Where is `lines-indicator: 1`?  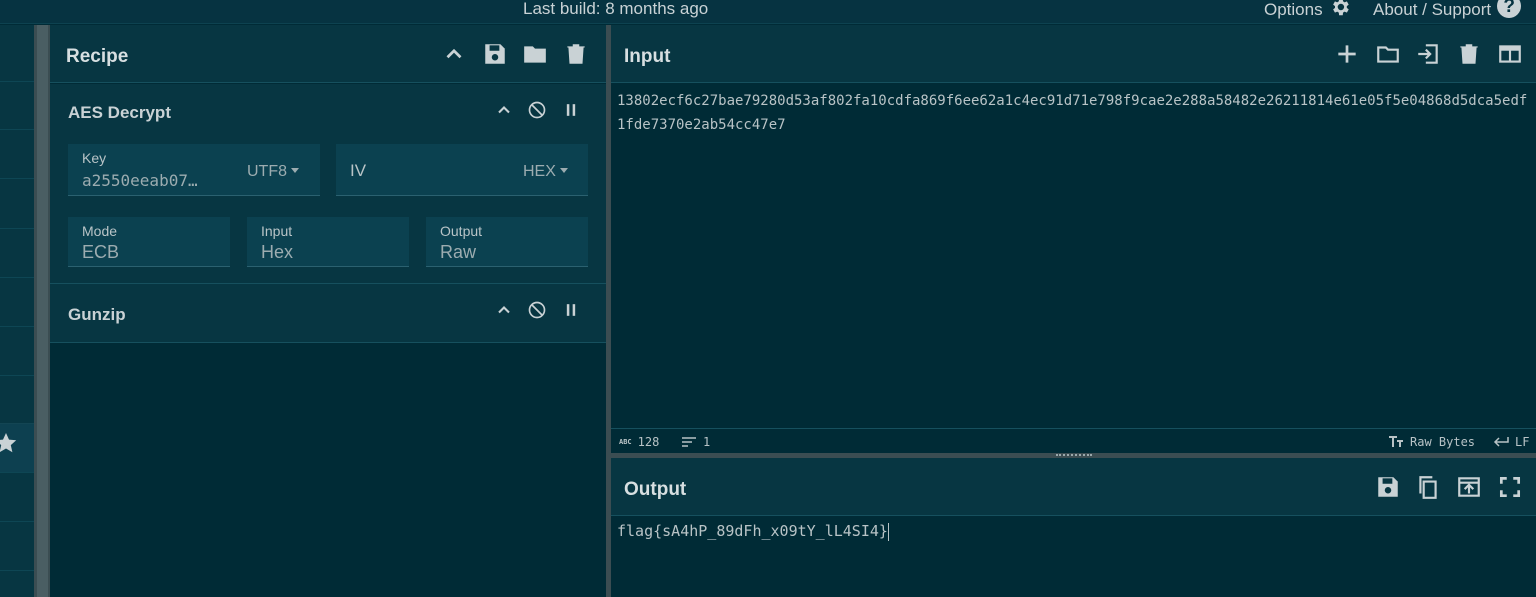
lines-indicator: 1 is located at coordinates (695, 442).